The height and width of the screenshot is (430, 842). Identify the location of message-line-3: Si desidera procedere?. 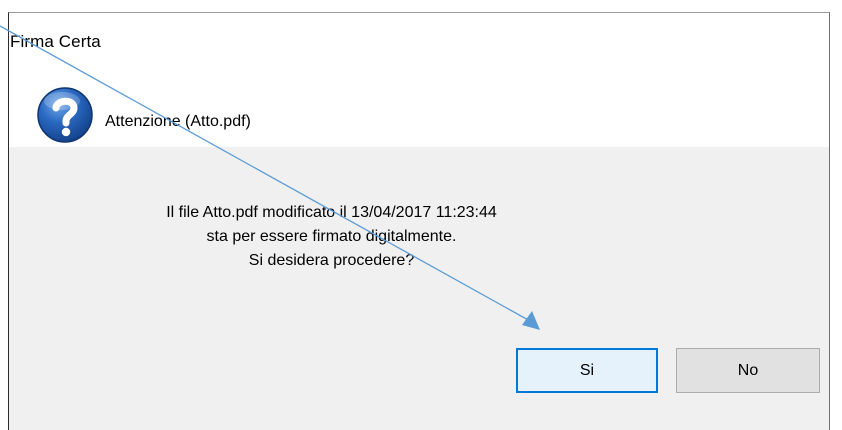
(331, 260).